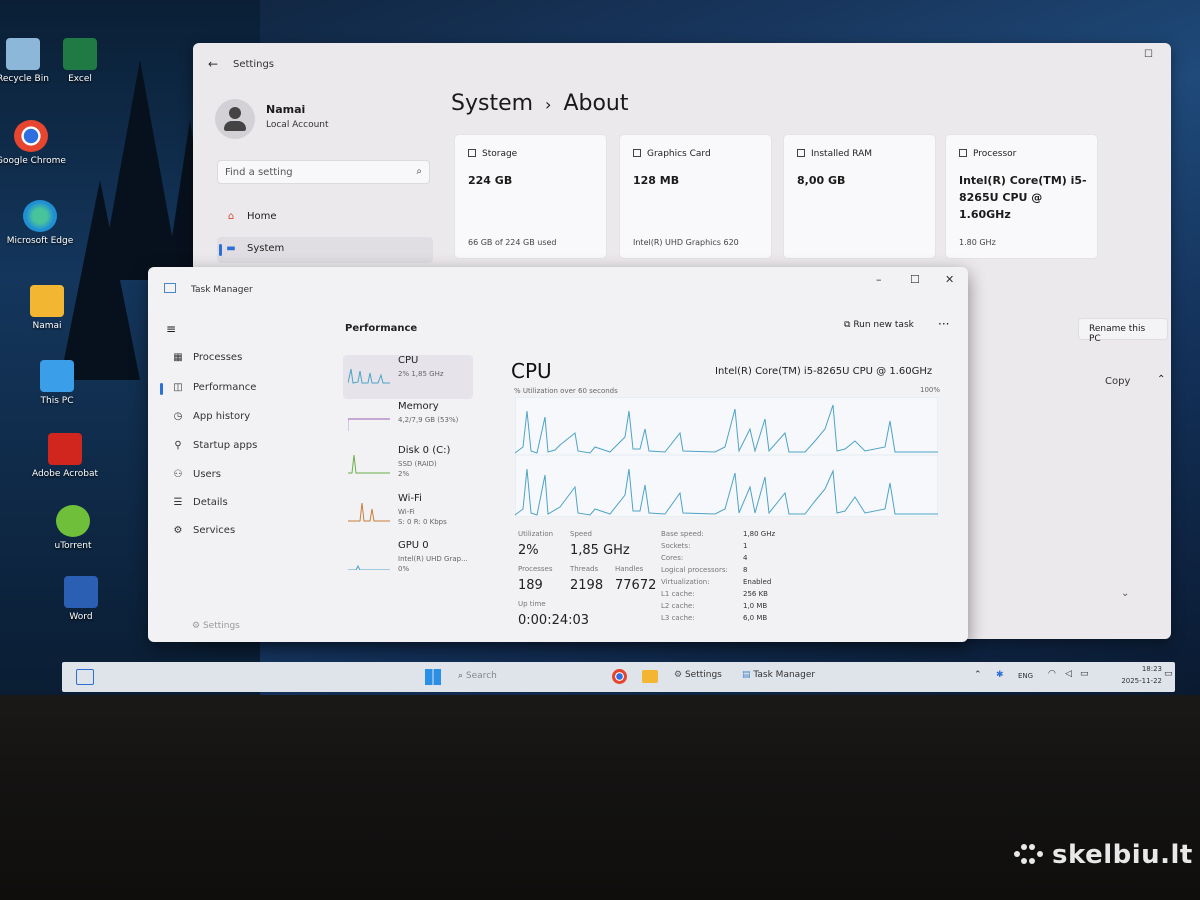 The width and height of the screenshot is (1200, 900). I want to click on gear-icon: ⚙, so click(196, 626).